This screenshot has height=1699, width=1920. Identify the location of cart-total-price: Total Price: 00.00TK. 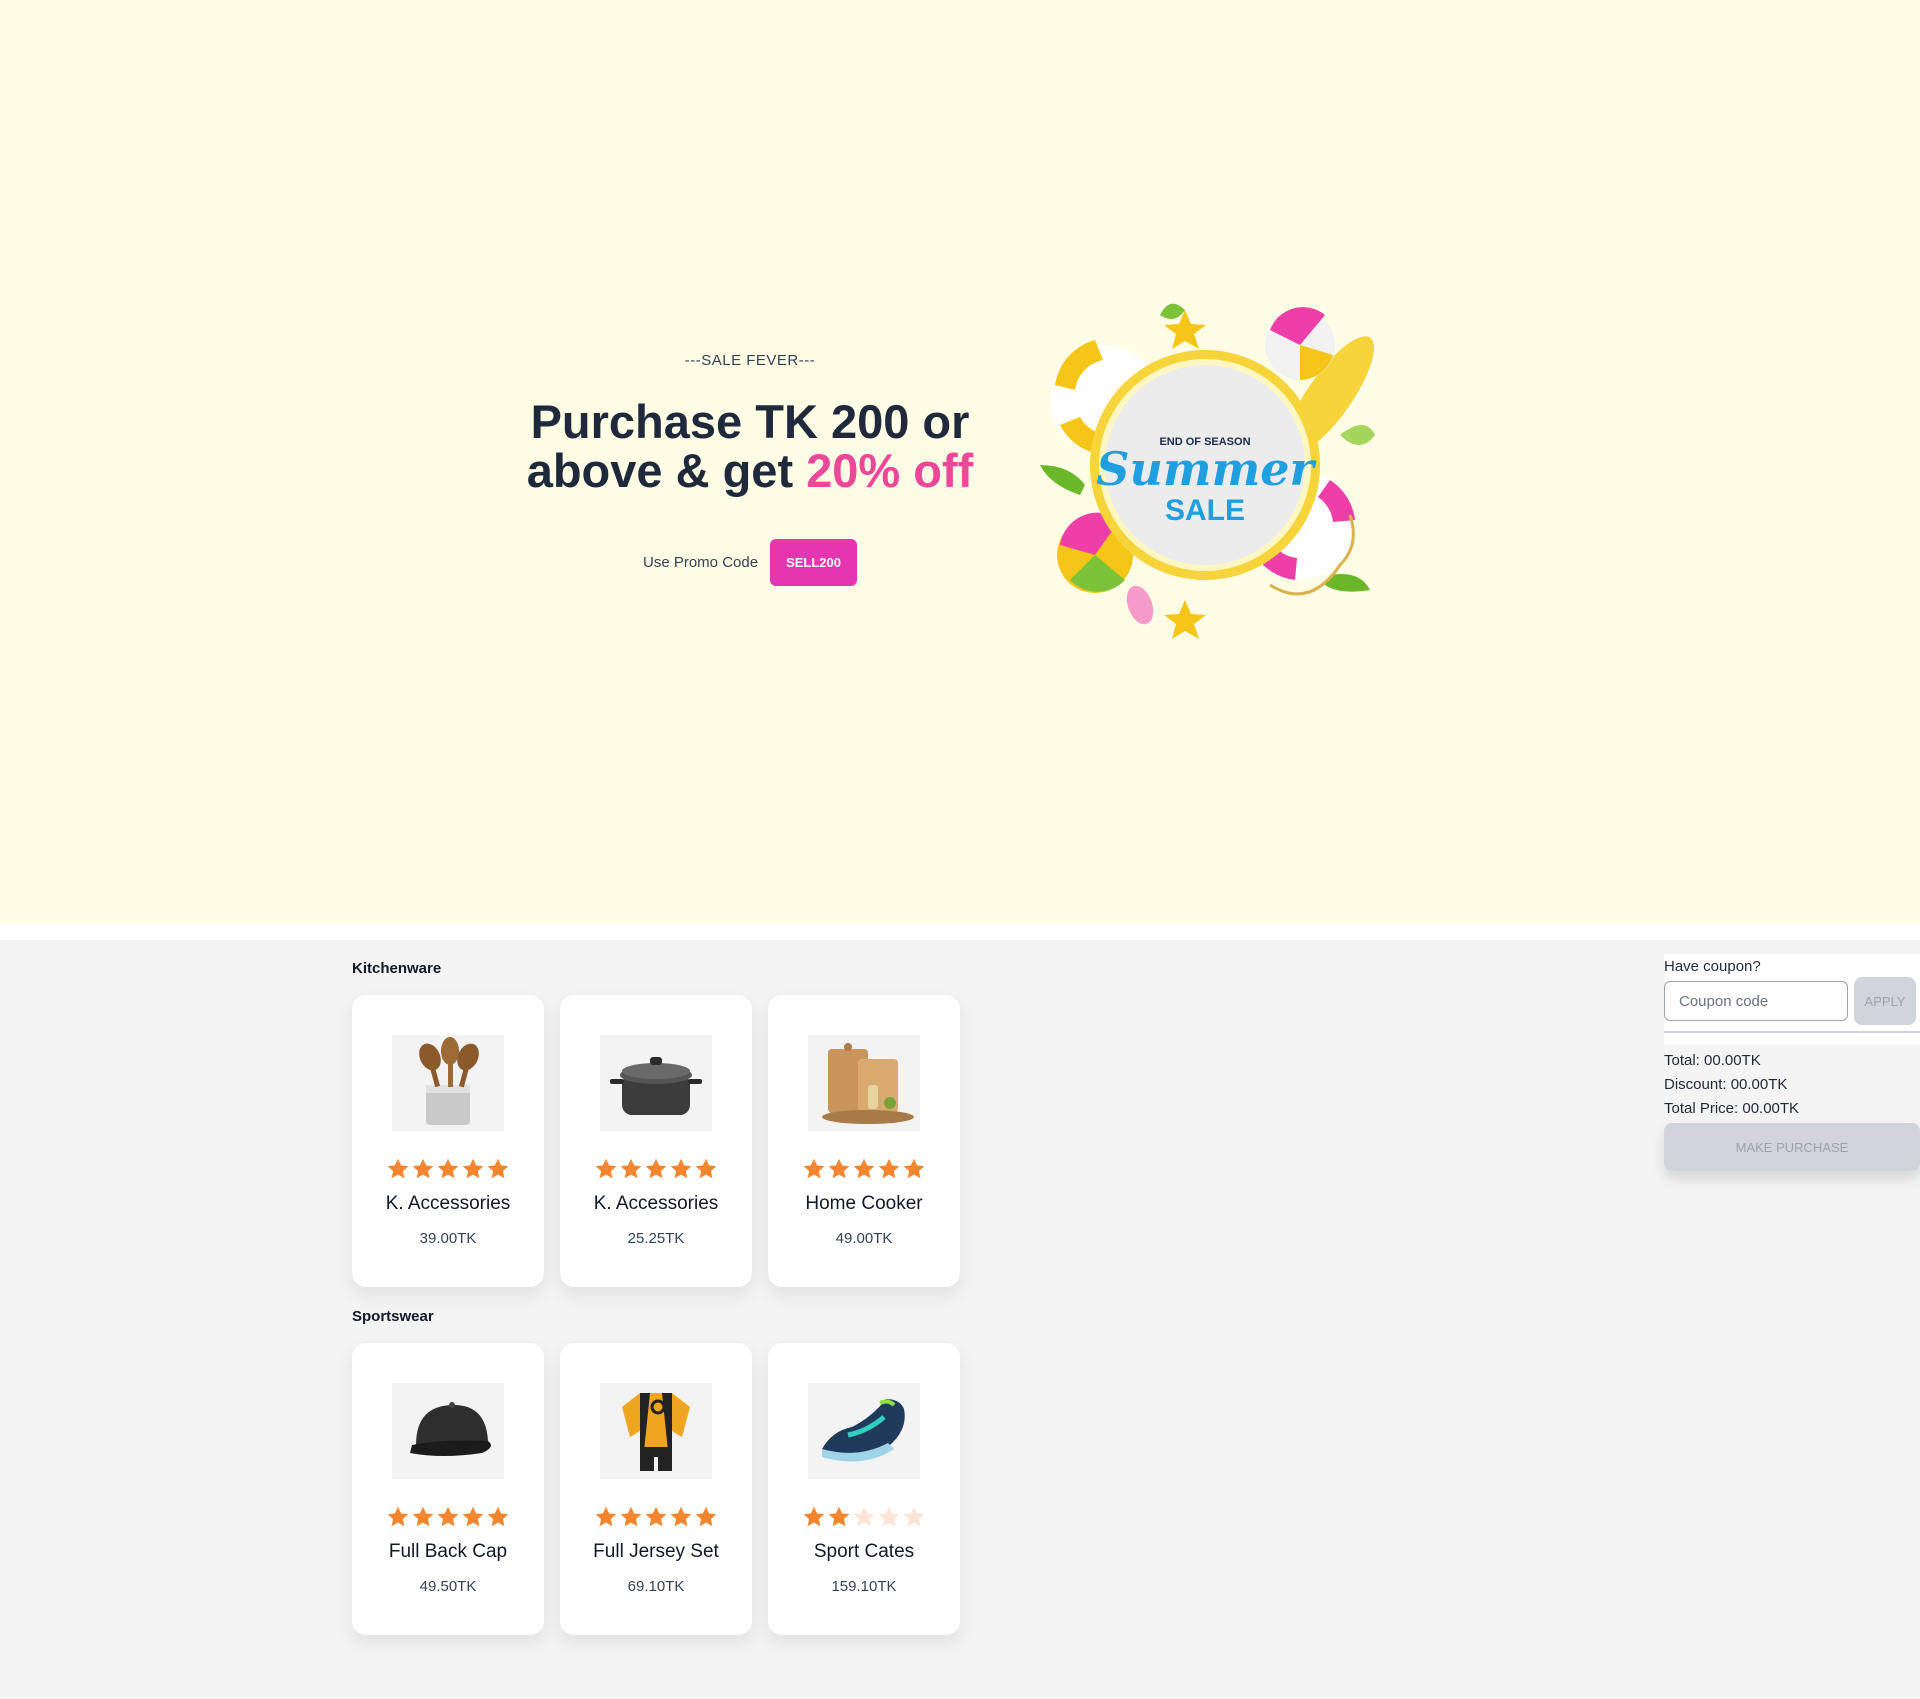
(1732, 1108).